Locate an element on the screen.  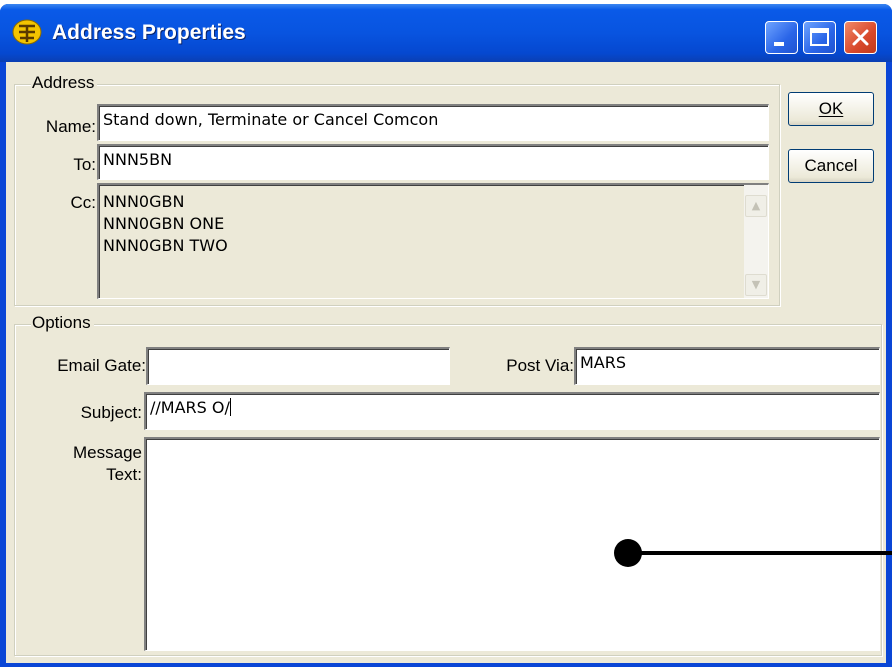
name-value: Stand down, Terminate or Cancel Comcon is located at coordinates (271, 119).